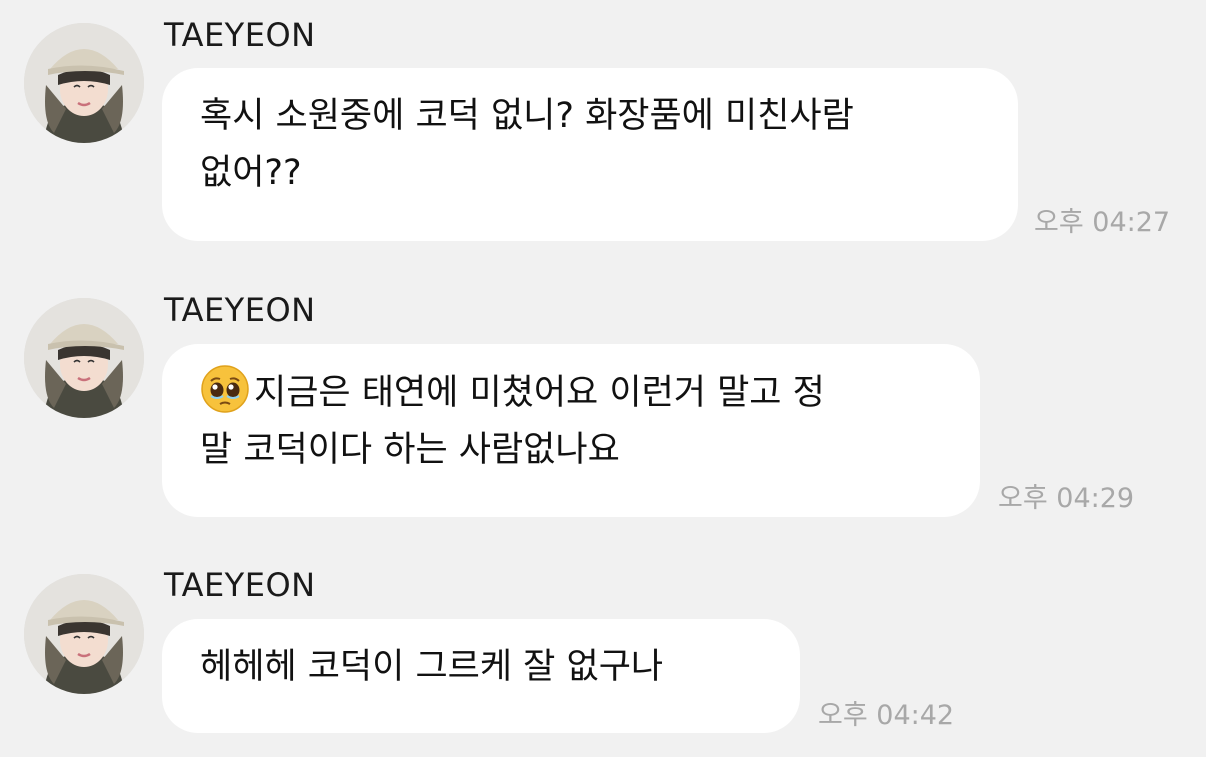 This screenshot has height=757, width=1206. I want to click on message-text-line: 지금은 태연에 미쳤어요 이런거 말고 정, so click(572, 393).